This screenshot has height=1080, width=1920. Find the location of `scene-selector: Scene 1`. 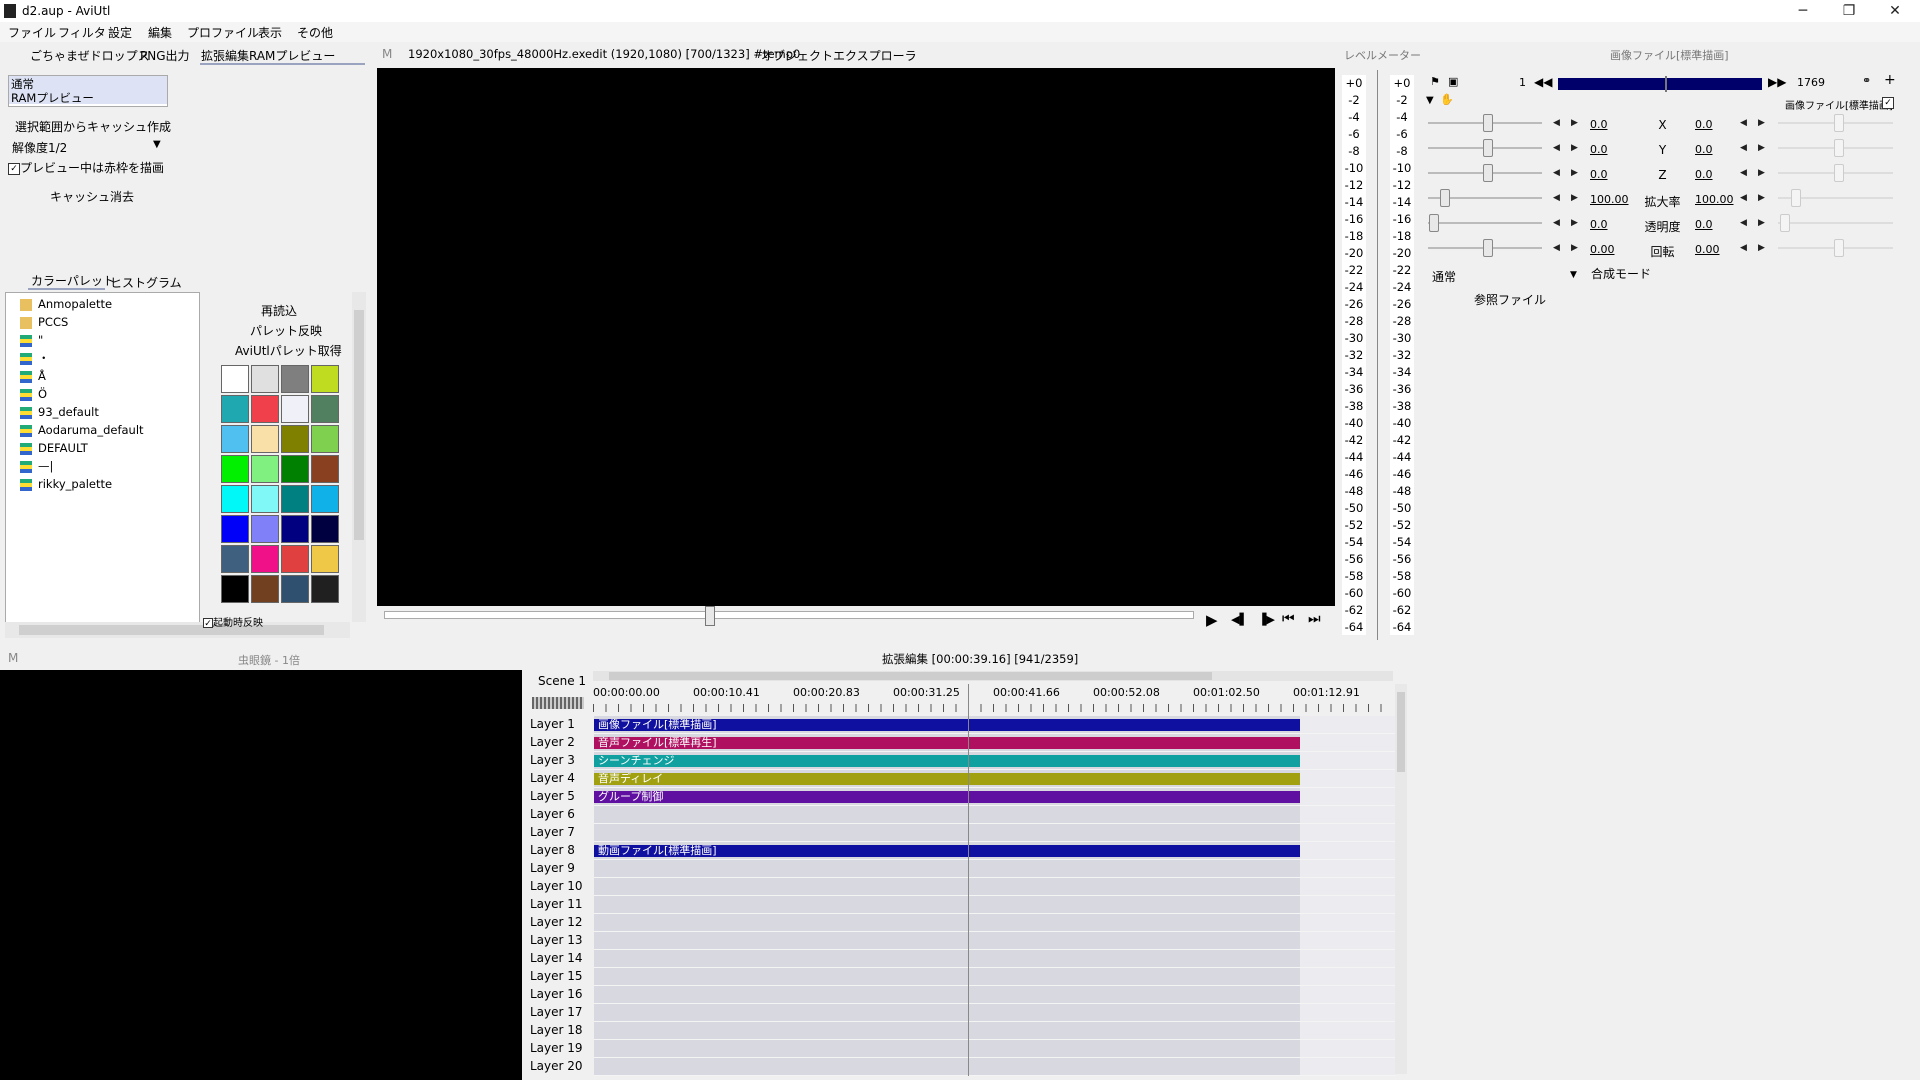

scene-selector: Scene 1 is located at coordinates (562, 681).